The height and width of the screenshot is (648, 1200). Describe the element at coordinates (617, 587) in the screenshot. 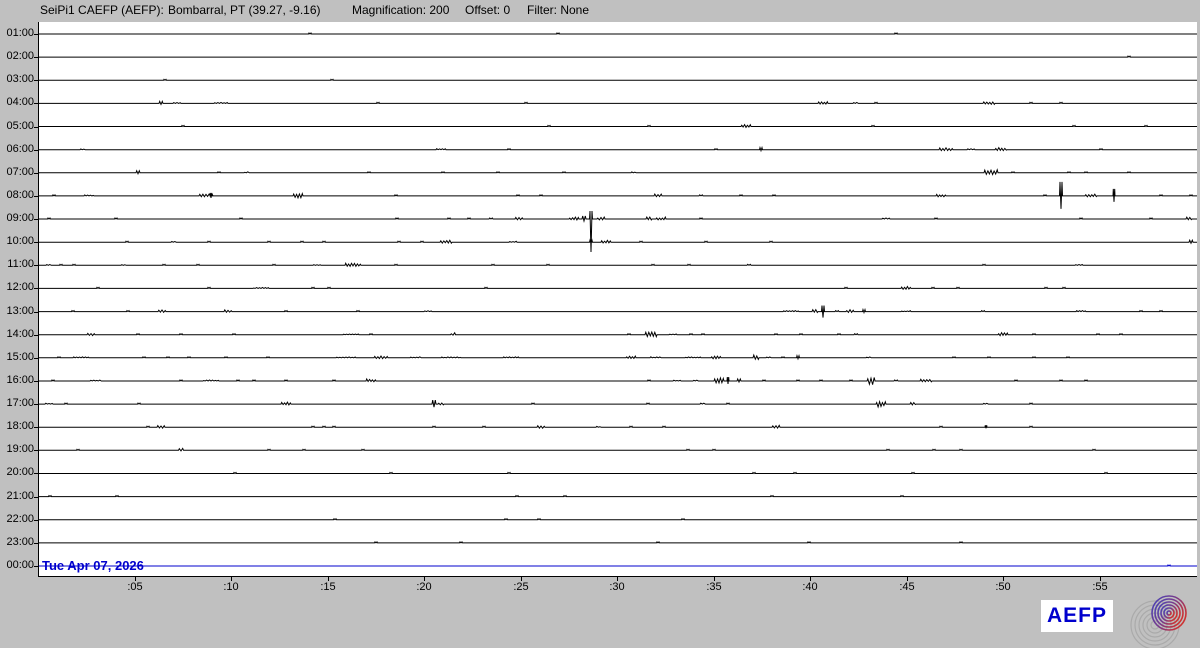

I see `x-axis-label: :30` at that location.